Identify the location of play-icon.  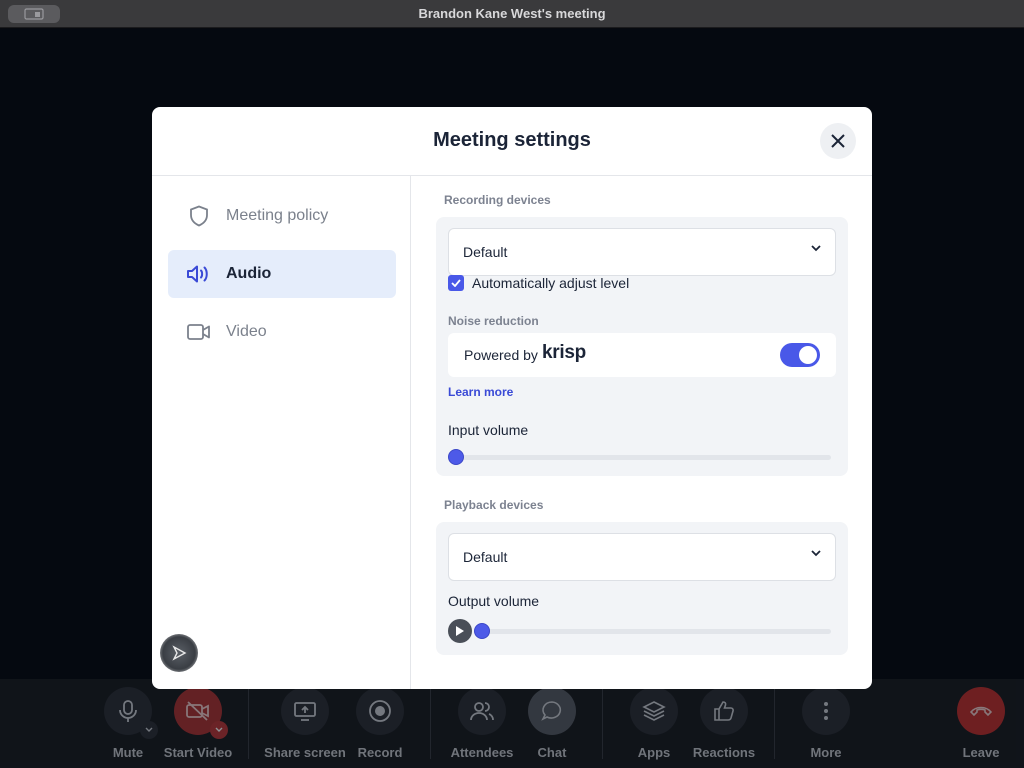
(460, 631).